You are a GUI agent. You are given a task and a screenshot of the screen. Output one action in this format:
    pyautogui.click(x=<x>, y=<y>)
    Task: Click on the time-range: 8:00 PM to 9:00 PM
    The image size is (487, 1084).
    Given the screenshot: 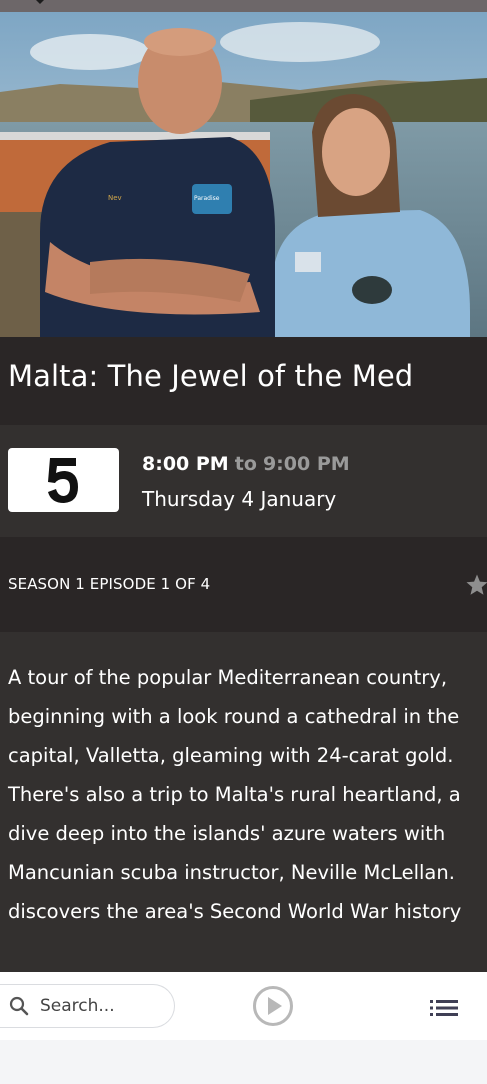 What is the action you would take?
    pyautogui.click(x=246, y=464)
    